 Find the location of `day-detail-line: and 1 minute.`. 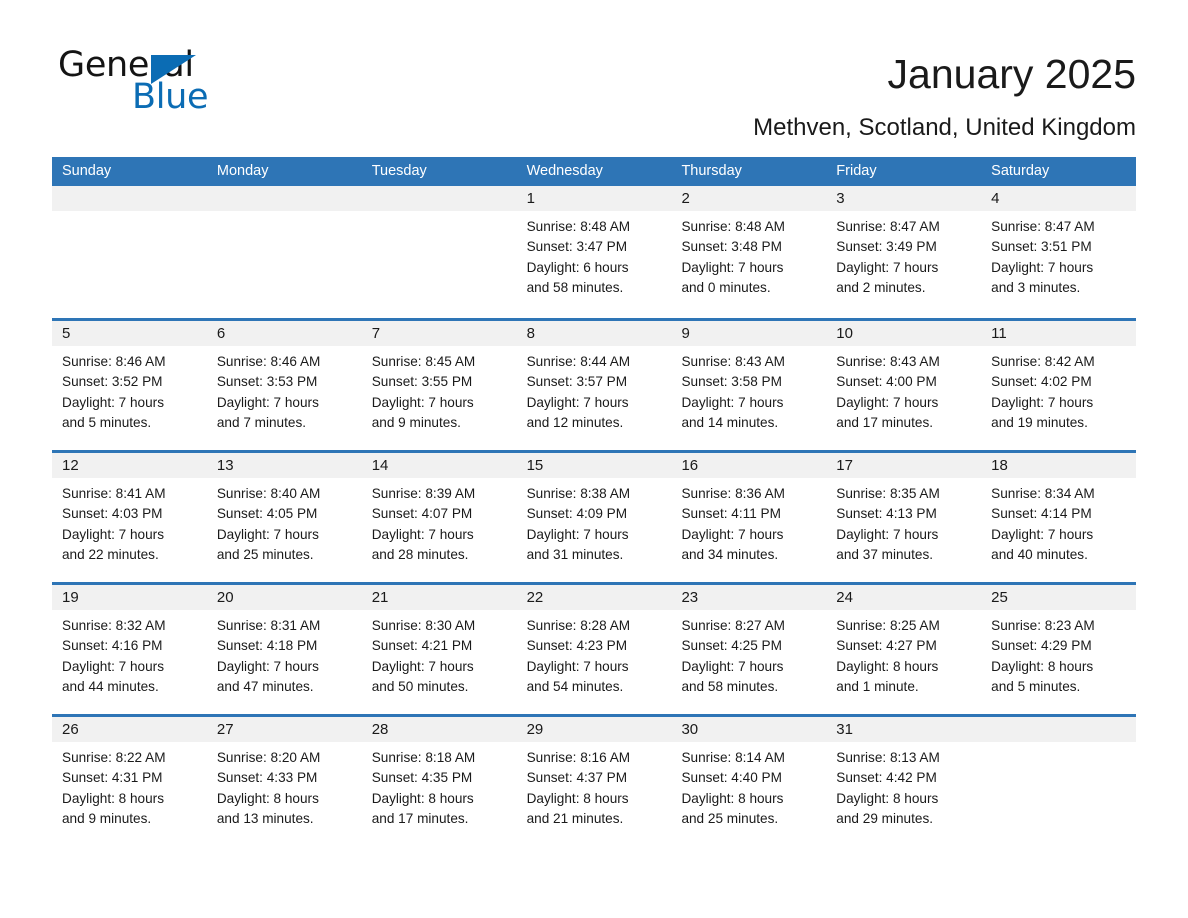

day-detail-line: and 1 minute. is located at coordinates (877, 686).